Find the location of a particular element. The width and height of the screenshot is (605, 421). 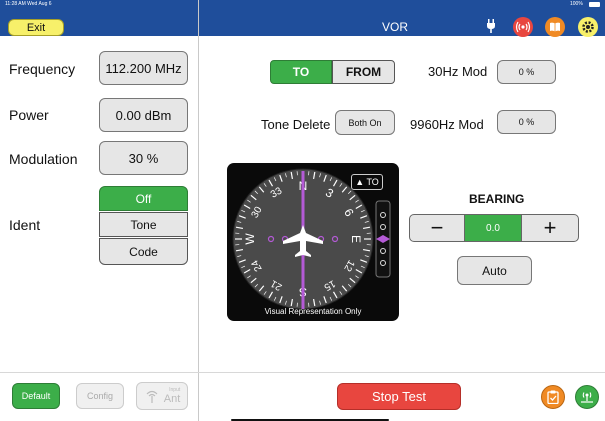

from-button: FROM is located at coordinates (363, 72).